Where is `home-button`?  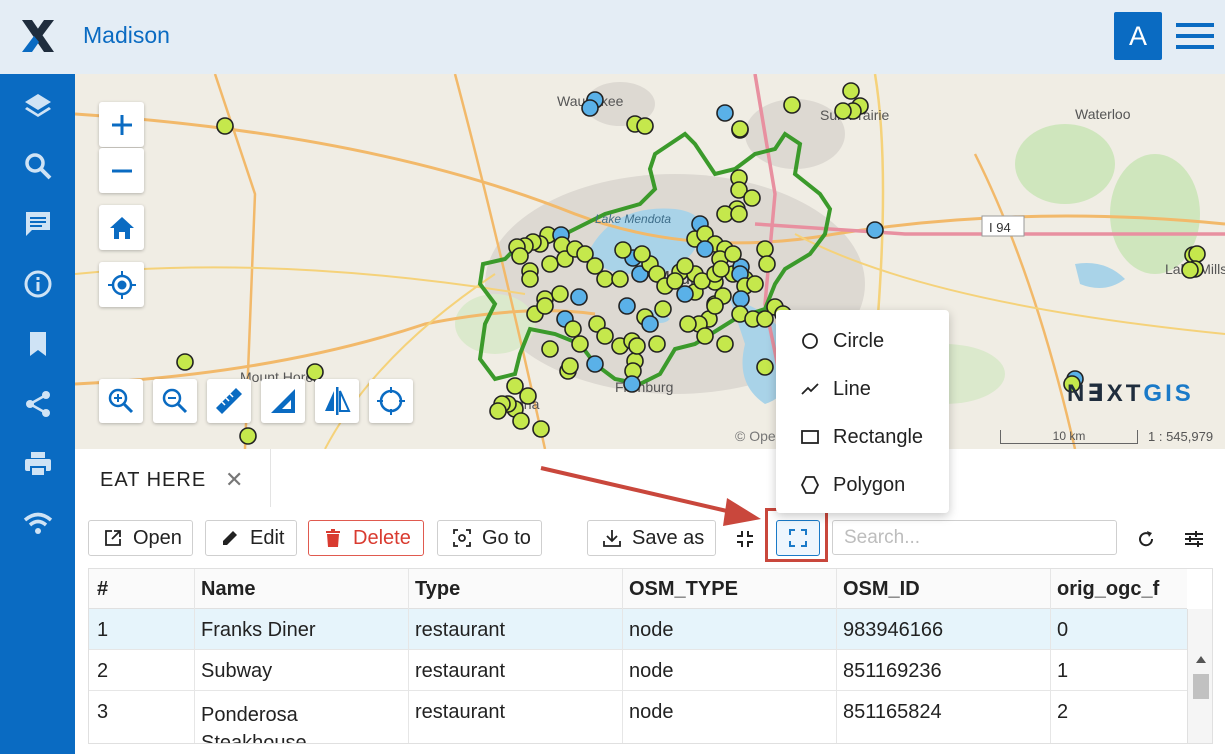 home-button is located at coordinates (121, 227).